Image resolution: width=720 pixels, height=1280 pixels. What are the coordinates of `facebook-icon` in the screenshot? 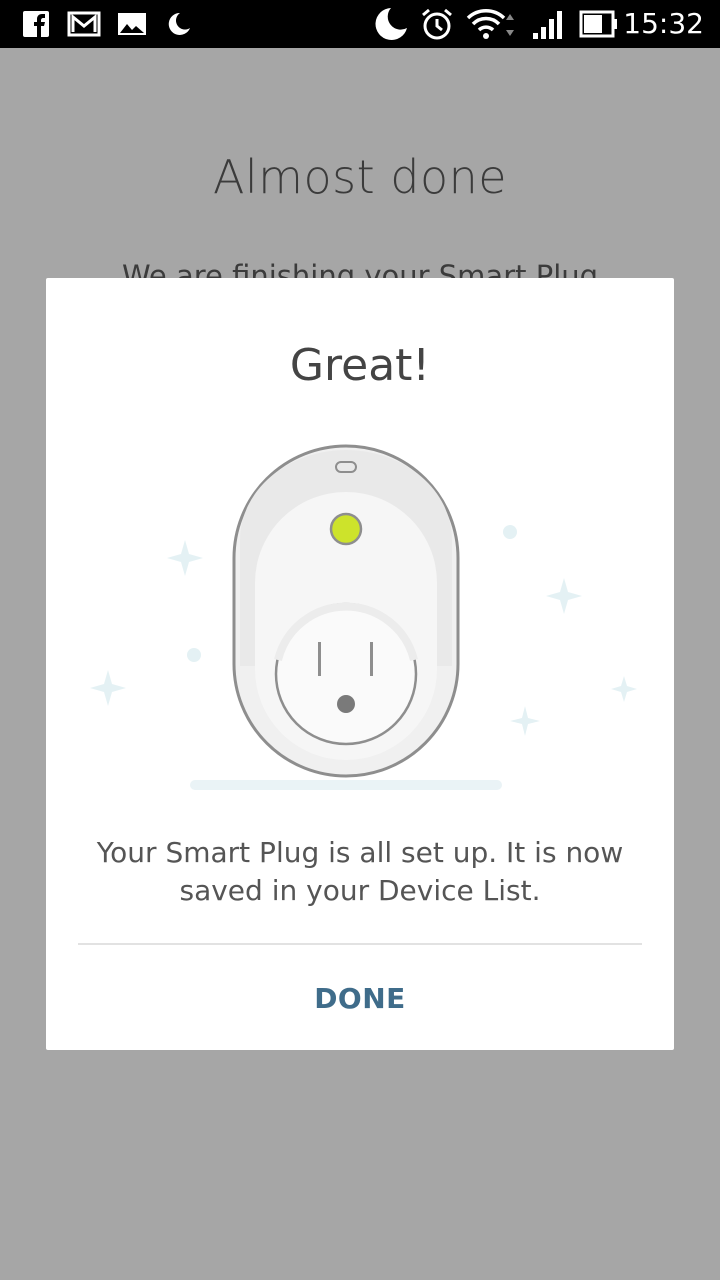 It's located at (36, 24).